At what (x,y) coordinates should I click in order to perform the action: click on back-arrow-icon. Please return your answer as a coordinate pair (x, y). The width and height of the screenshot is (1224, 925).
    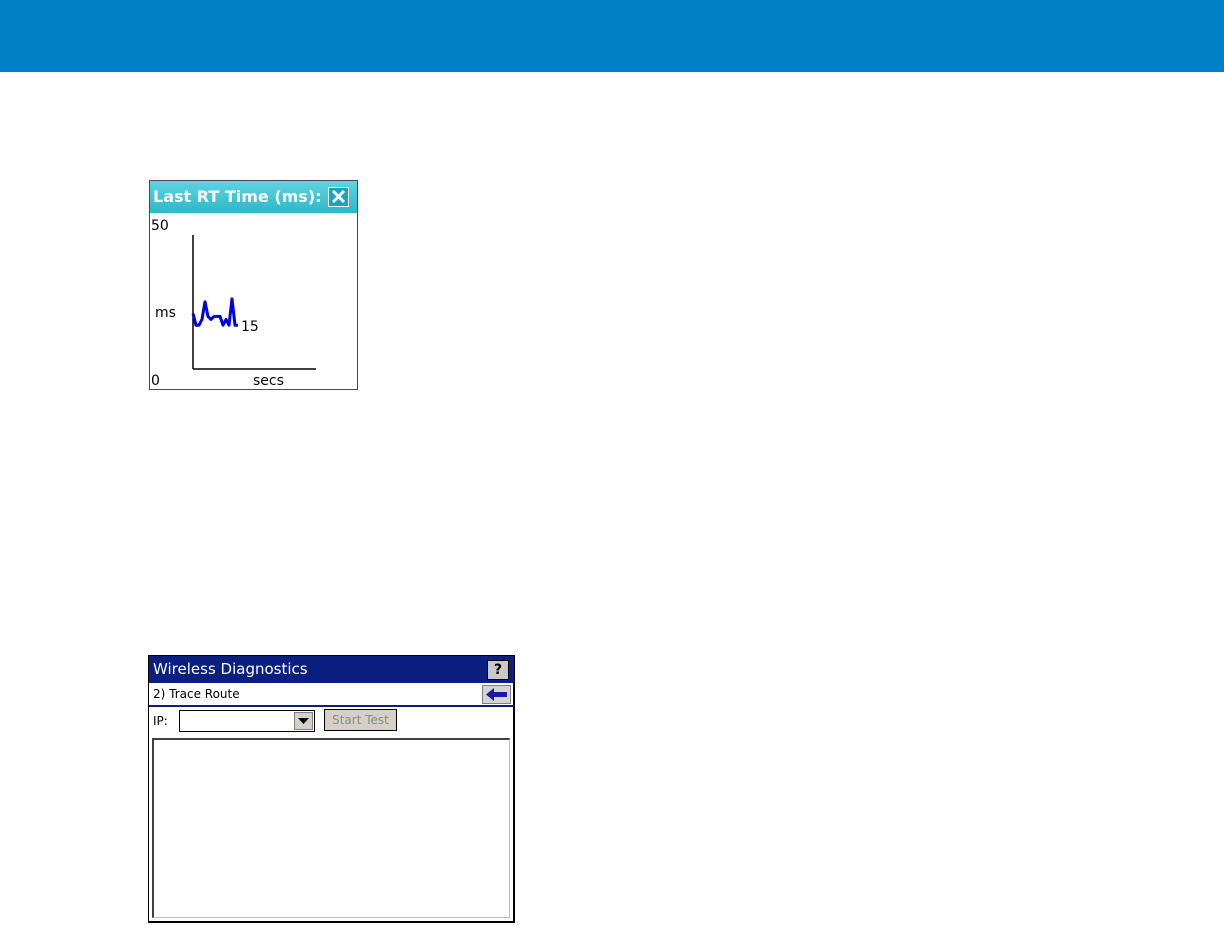
    Looking at the image, I should click on (496, 694).